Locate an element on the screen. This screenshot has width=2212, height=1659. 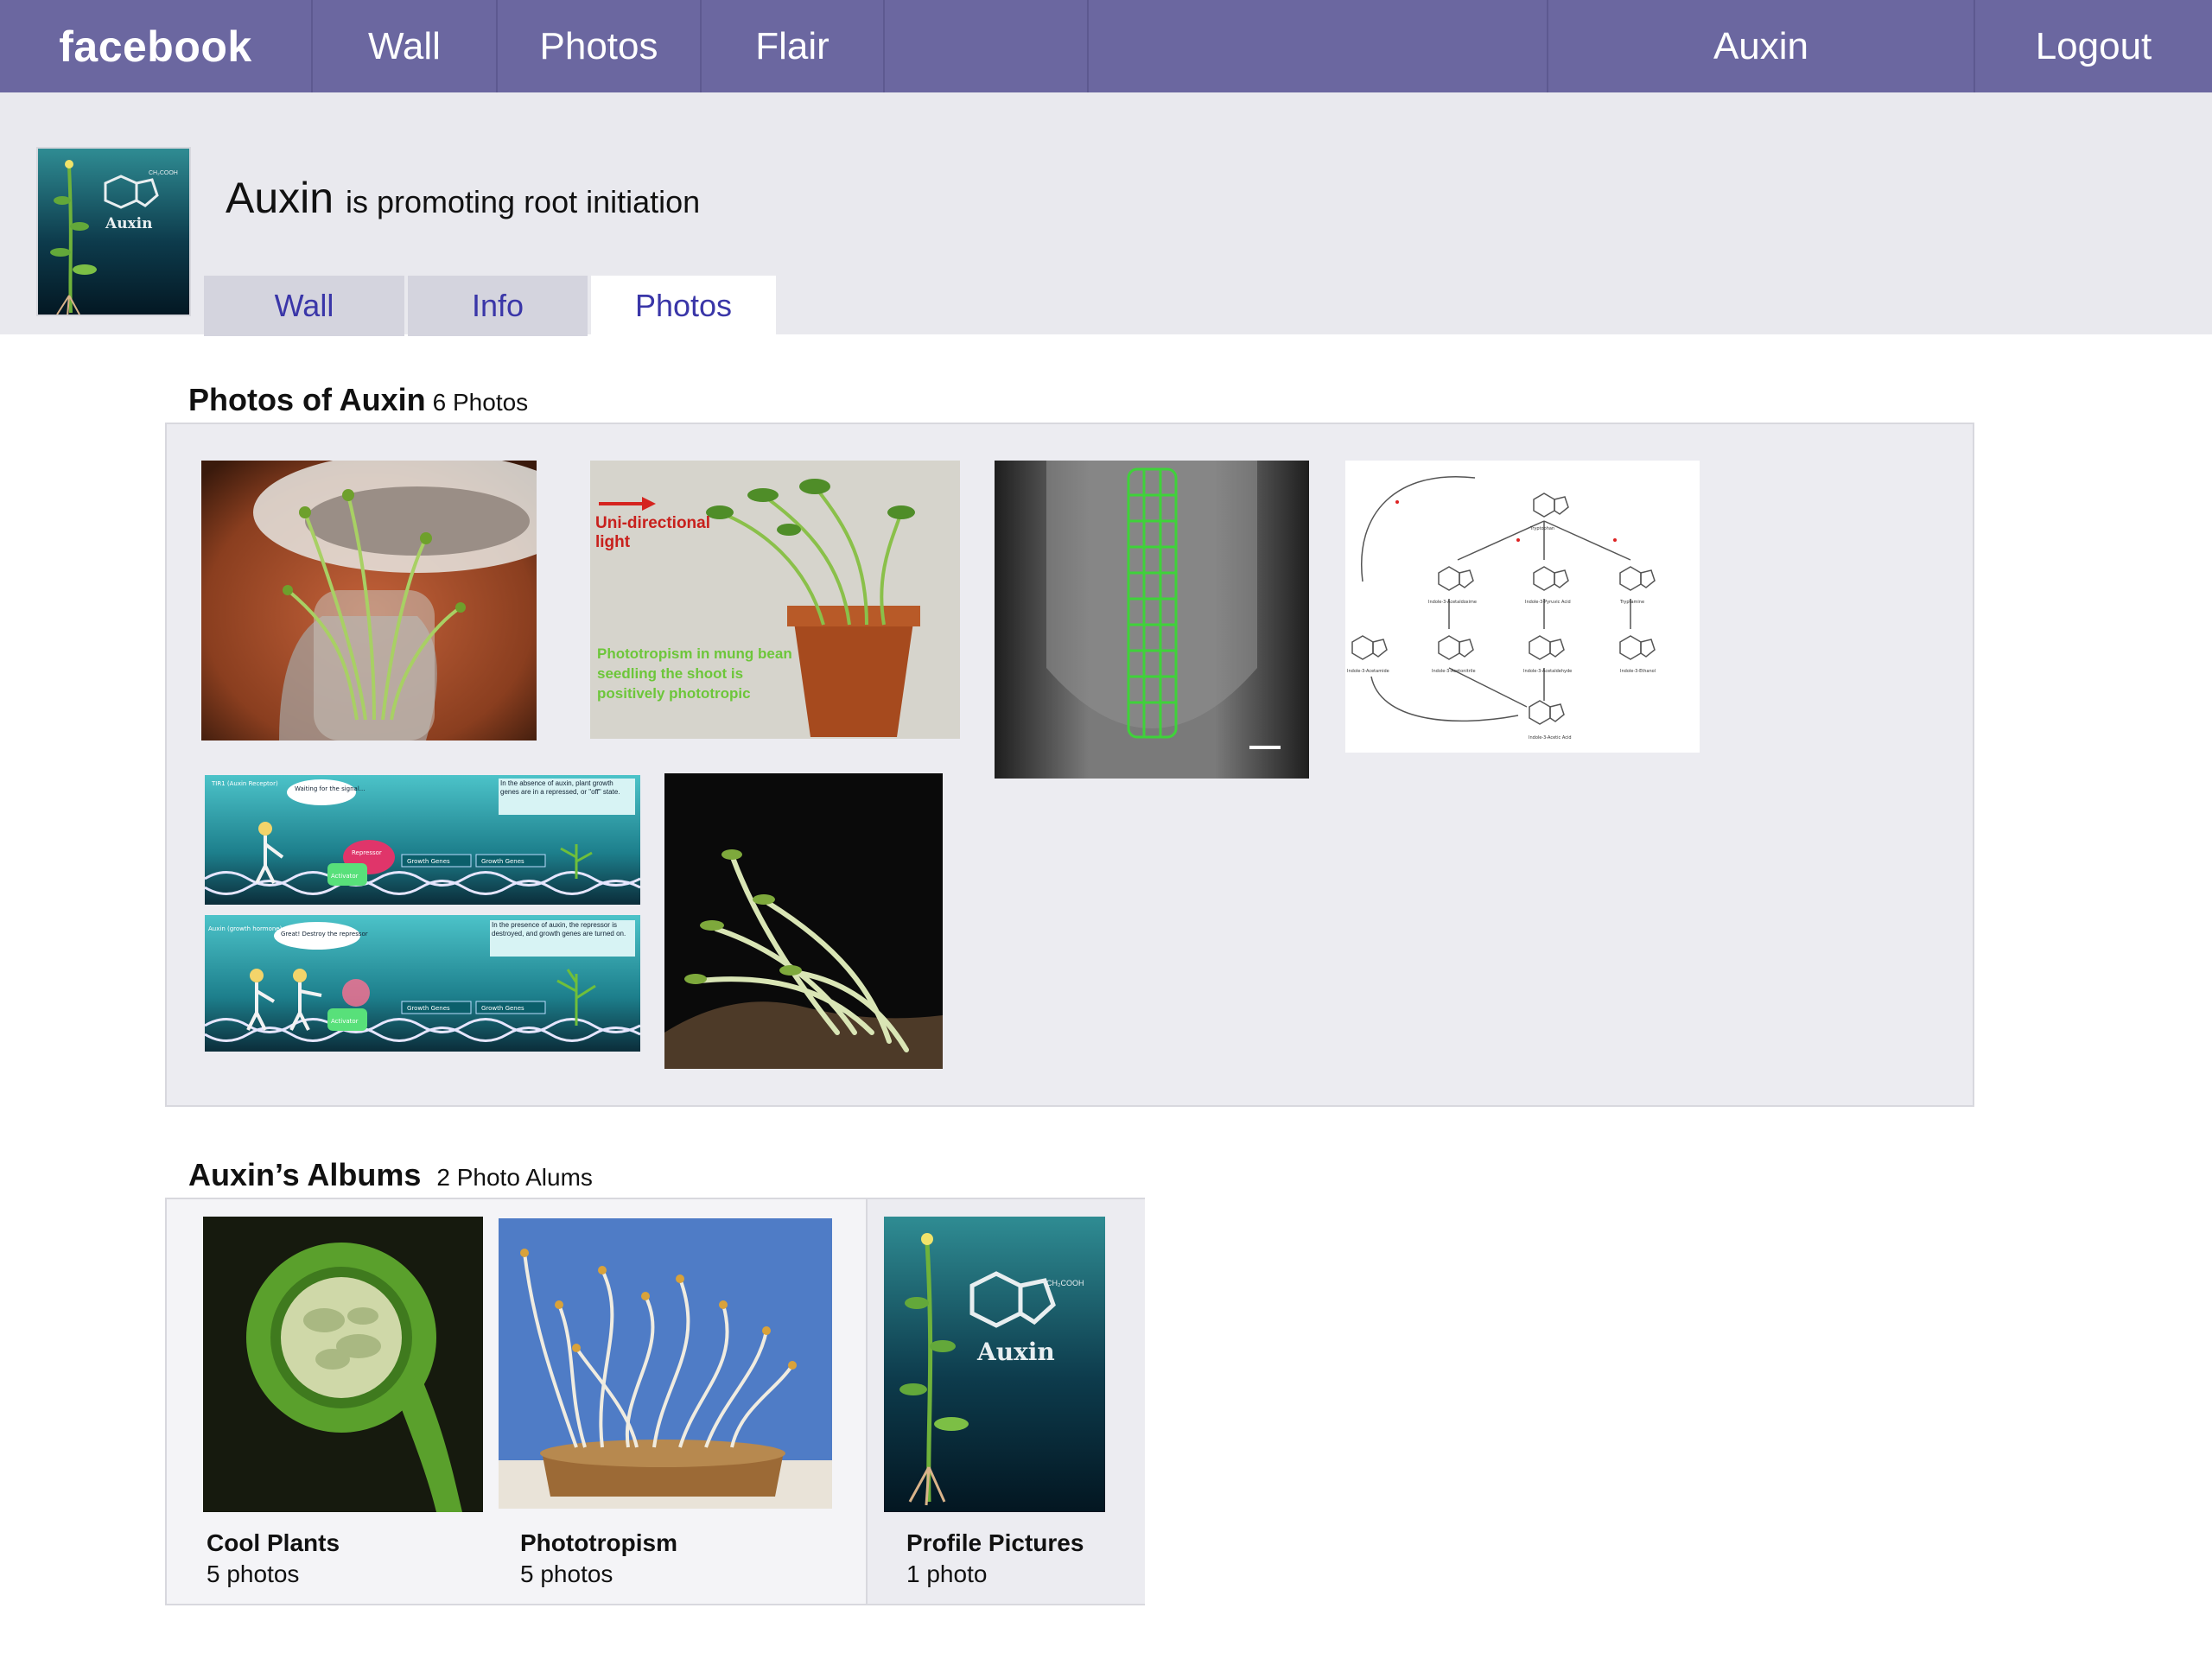
profile-status: Auxin is promoting root initiation is located at coordinates (463, 198).